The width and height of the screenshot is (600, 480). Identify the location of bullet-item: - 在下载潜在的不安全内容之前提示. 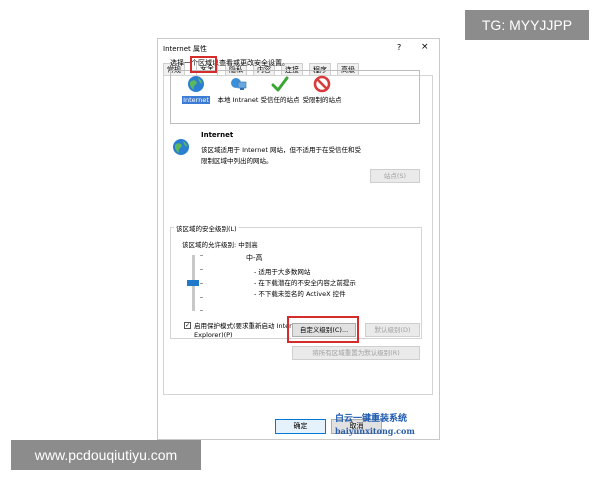
(305, 283).